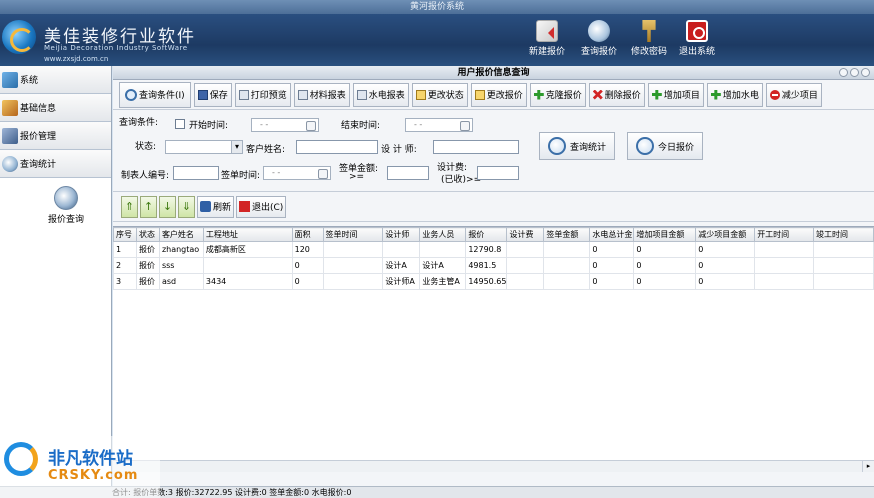 The image size is (874, 498). I want to click on column-header: 状态, so click(147, 234).